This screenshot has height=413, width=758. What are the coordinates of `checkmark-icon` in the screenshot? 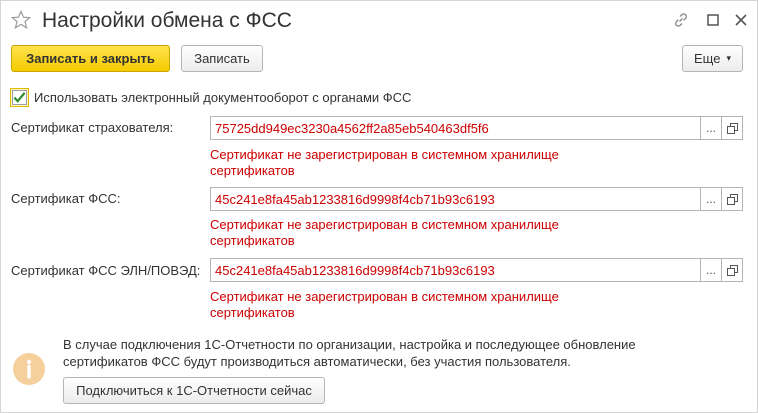 It's located at (19, 97).